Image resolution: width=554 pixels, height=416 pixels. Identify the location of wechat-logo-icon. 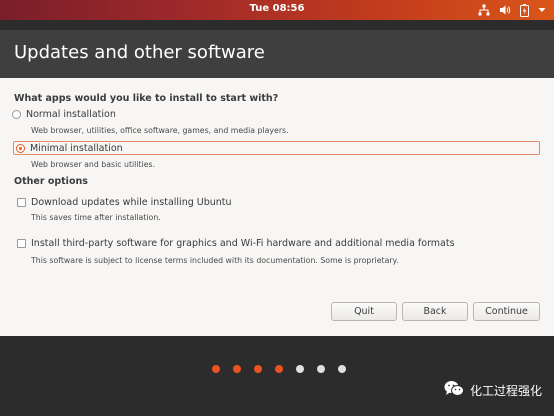
(454, 390).